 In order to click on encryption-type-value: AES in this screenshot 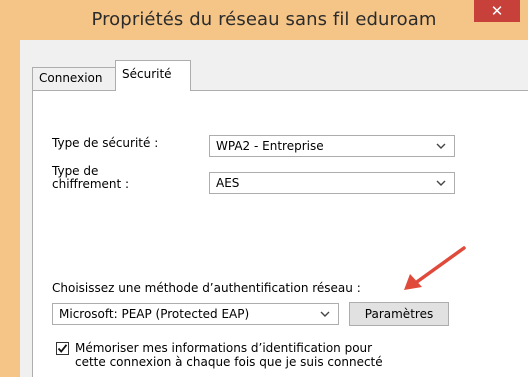, I will do `click(228, 183)`.